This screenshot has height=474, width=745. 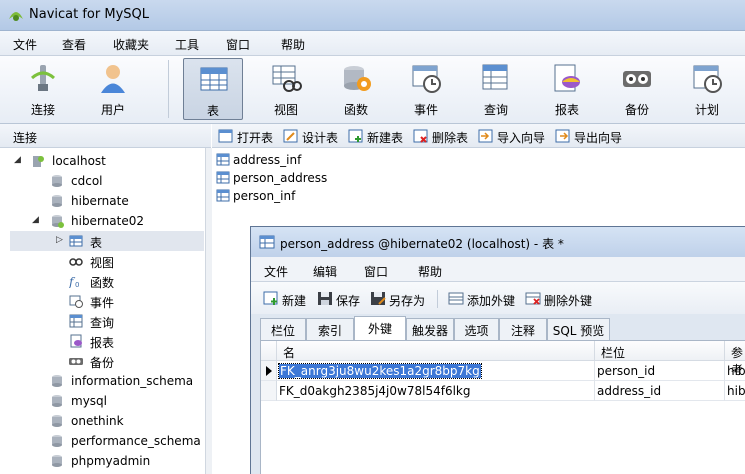 I want to click on tree-item-views: 视图, so click(x=136, y=261).